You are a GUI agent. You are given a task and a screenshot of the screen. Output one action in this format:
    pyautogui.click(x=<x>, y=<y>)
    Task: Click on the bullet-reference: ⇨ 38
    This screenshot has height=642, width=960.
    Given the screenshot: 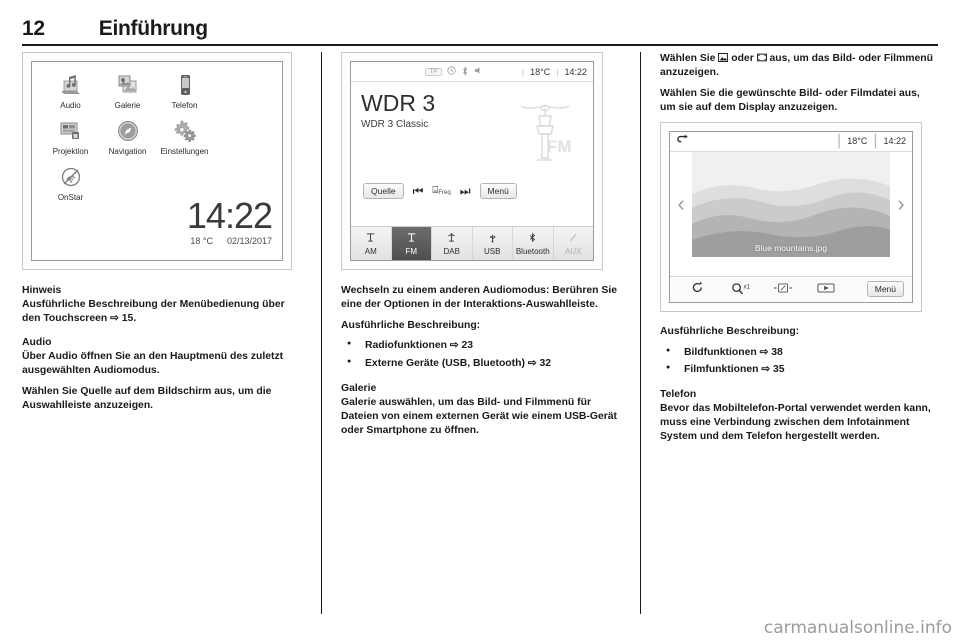 What is the action you would take?
    pyautogui.click(x=771, y=352)
    